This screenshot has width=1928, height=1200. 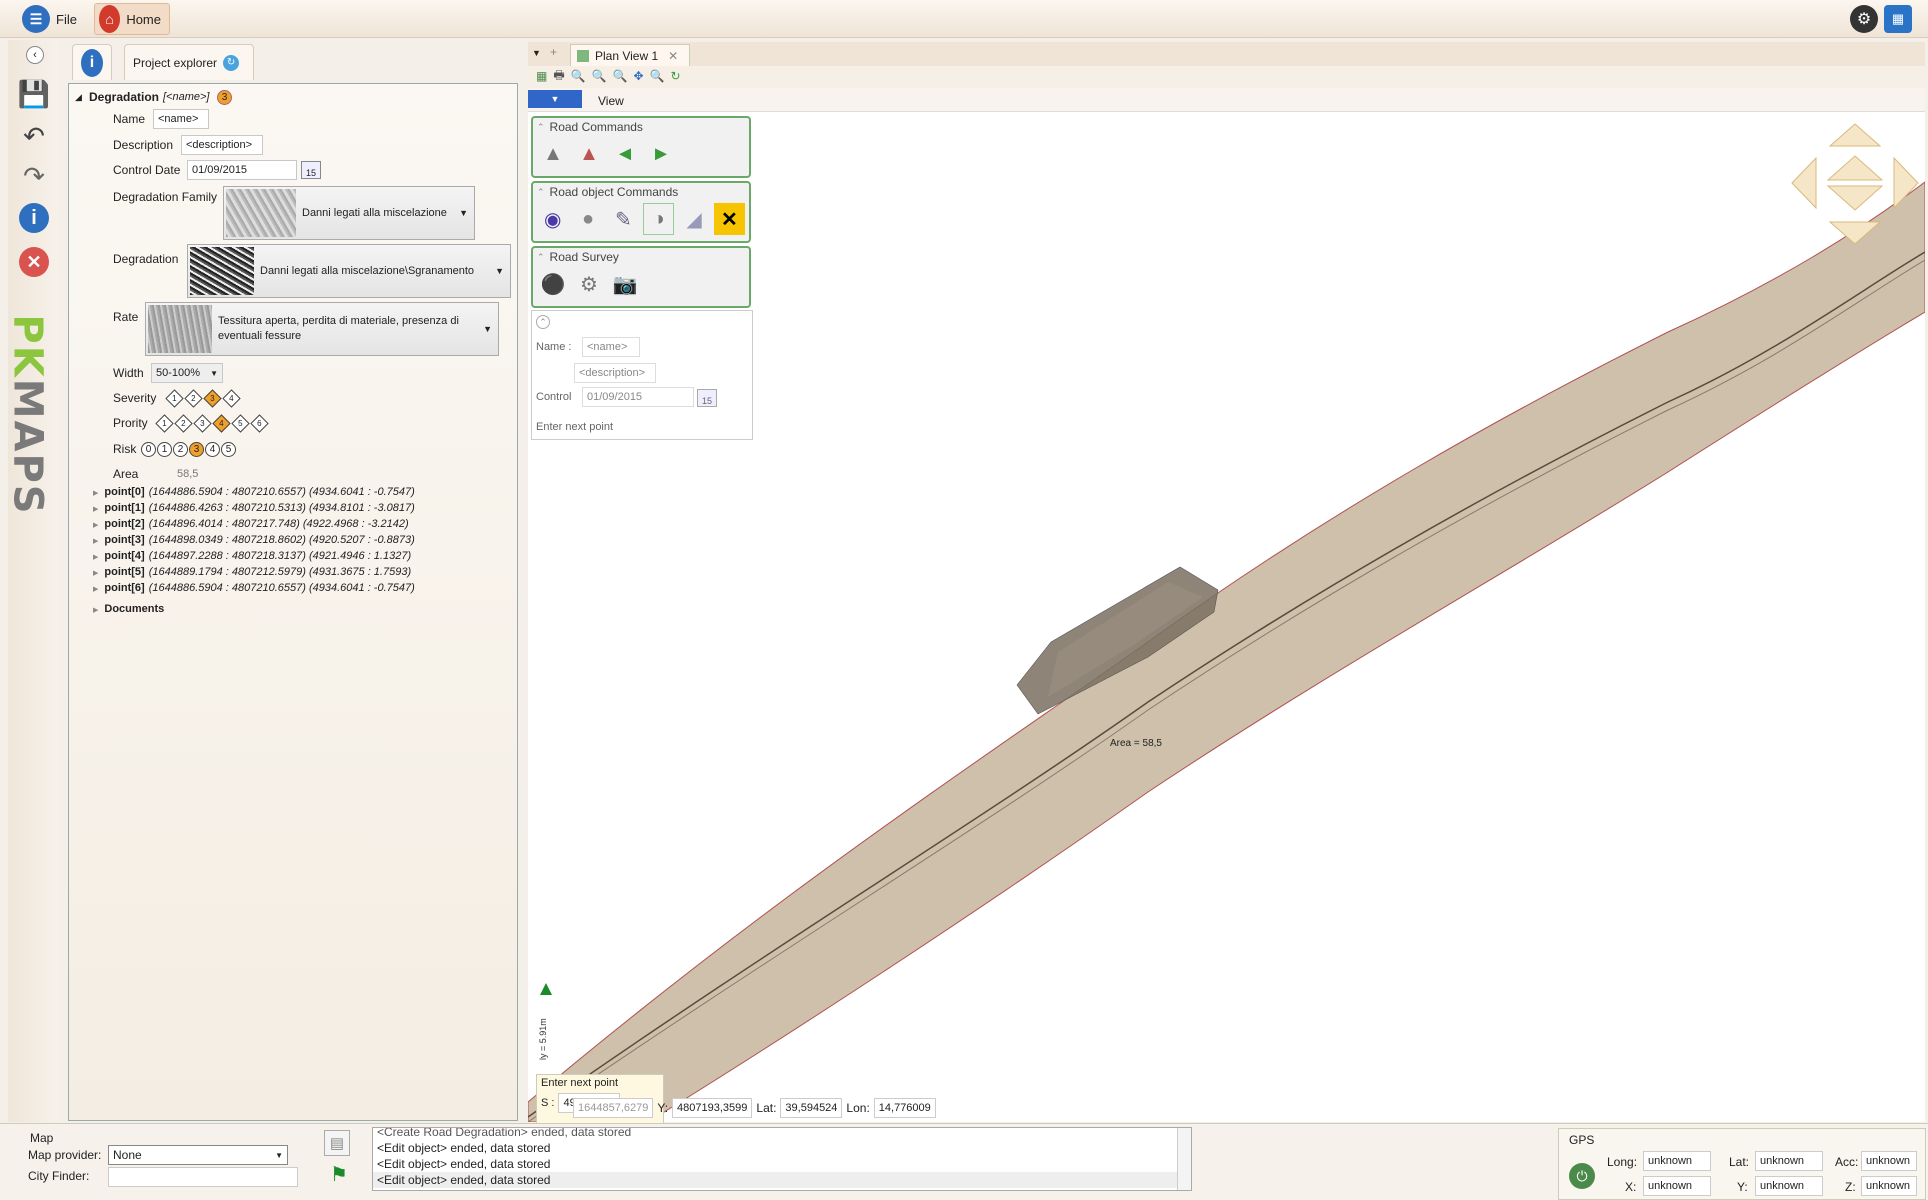 What do you see at coordinates (639, 76) in the screenshot?
I see `pan-icon: ✥` at bounding box center [639, 76].